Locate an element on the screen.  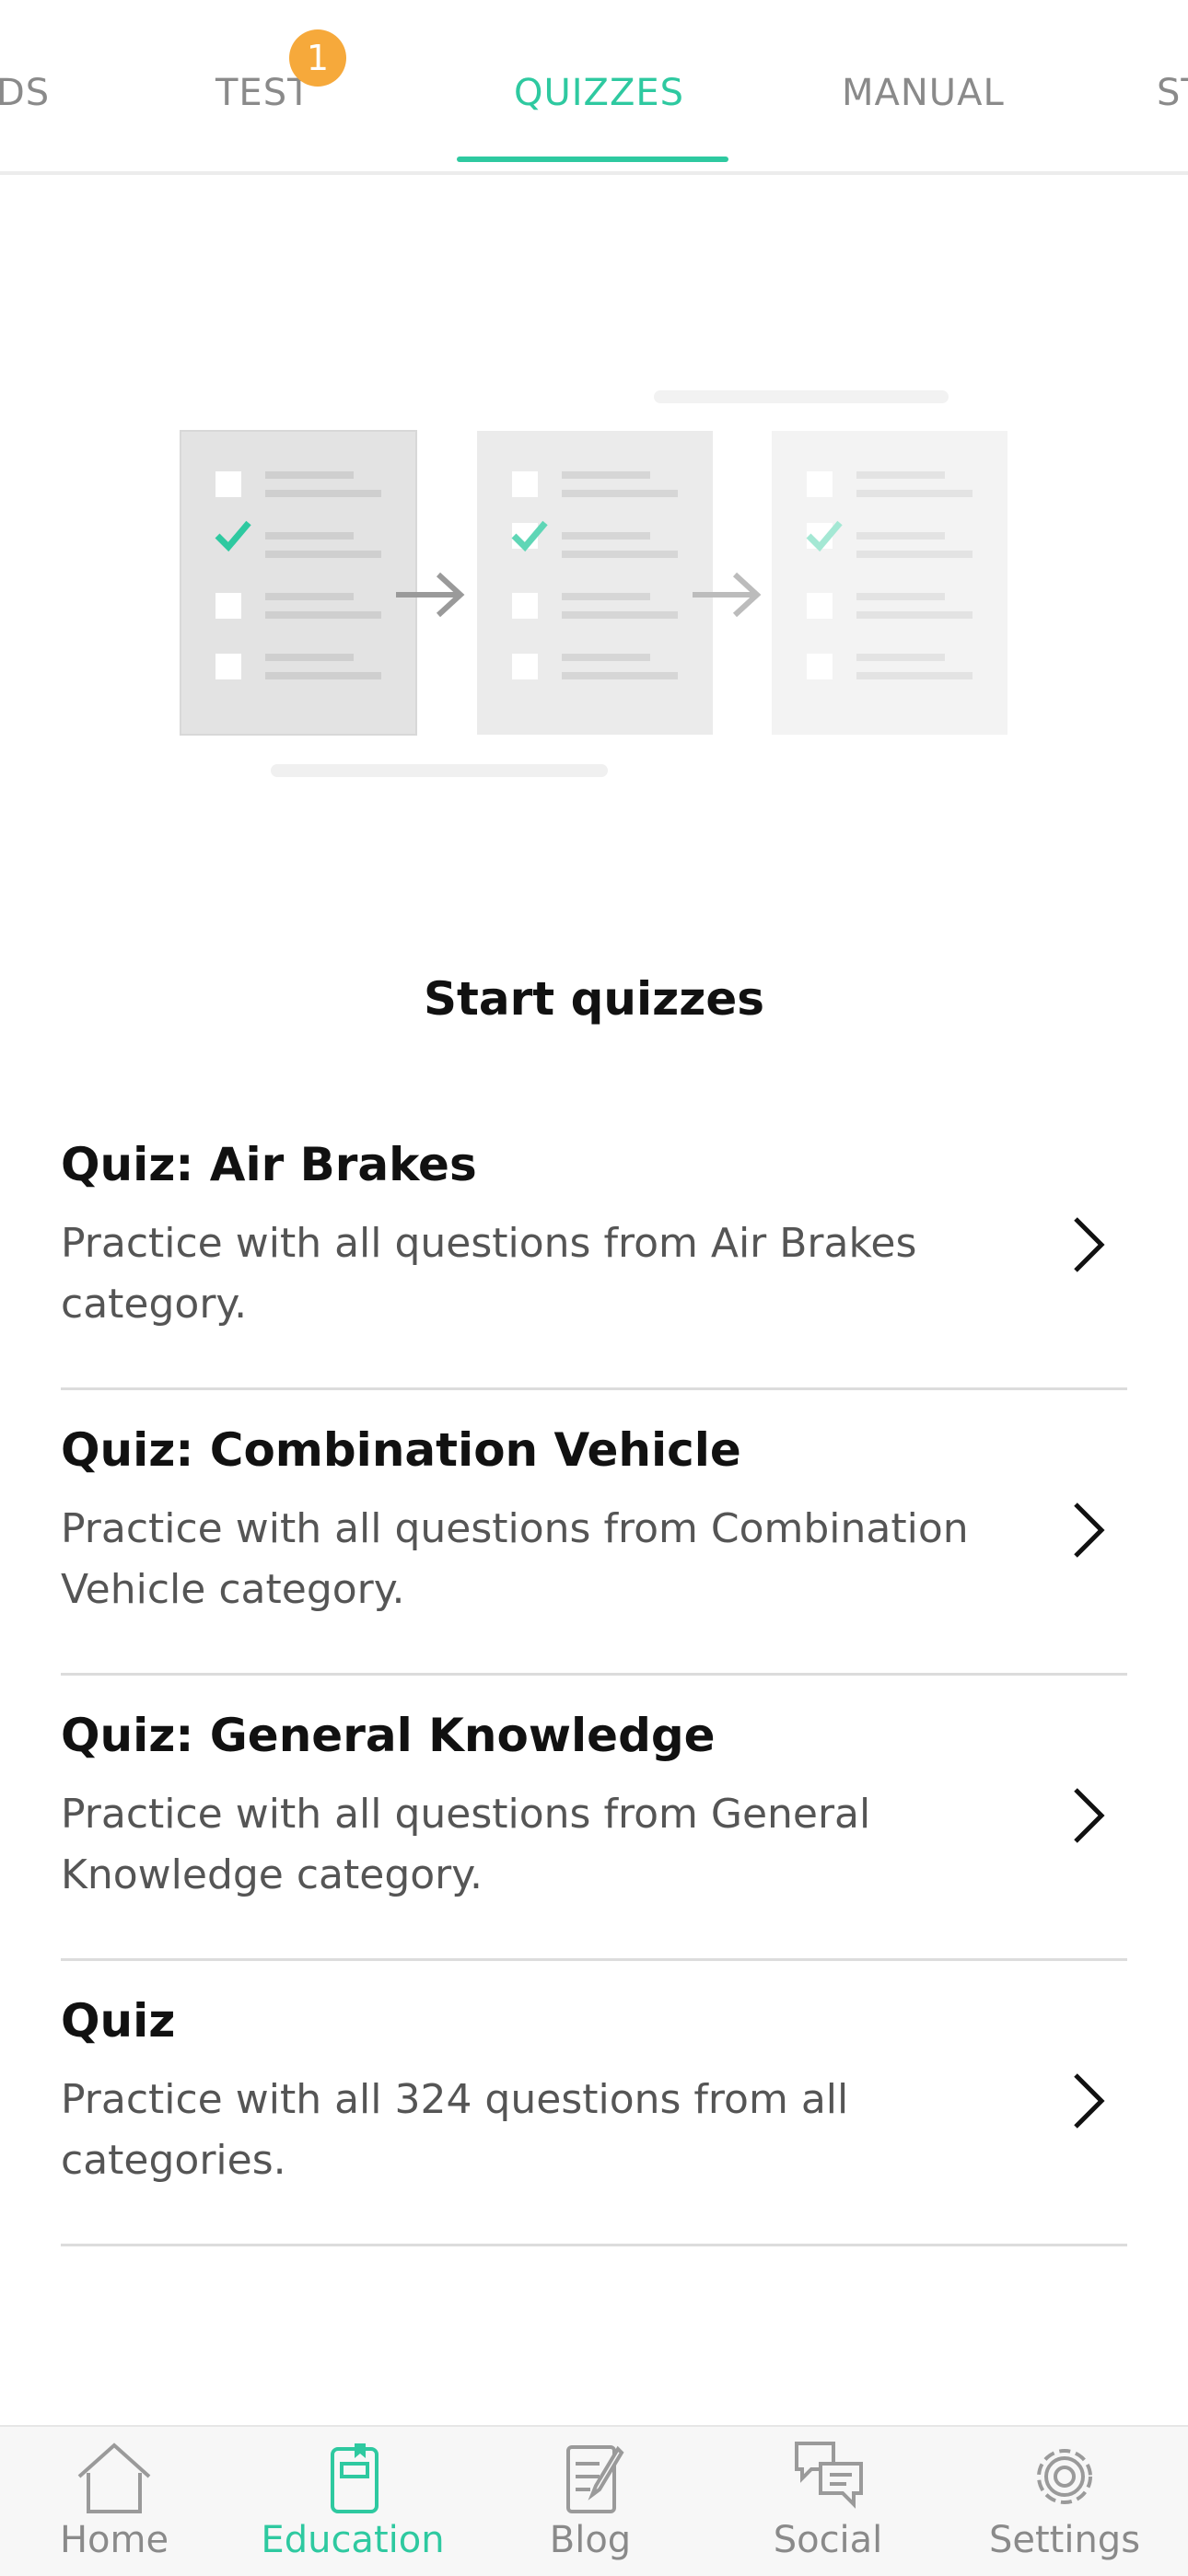
nav-home: Home is located at coordinates (116, 2501).